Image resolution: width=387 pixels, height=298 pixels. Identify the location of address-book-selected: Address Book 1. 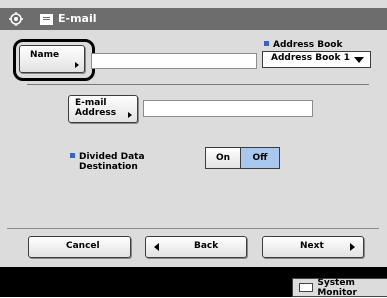
(310, 58).